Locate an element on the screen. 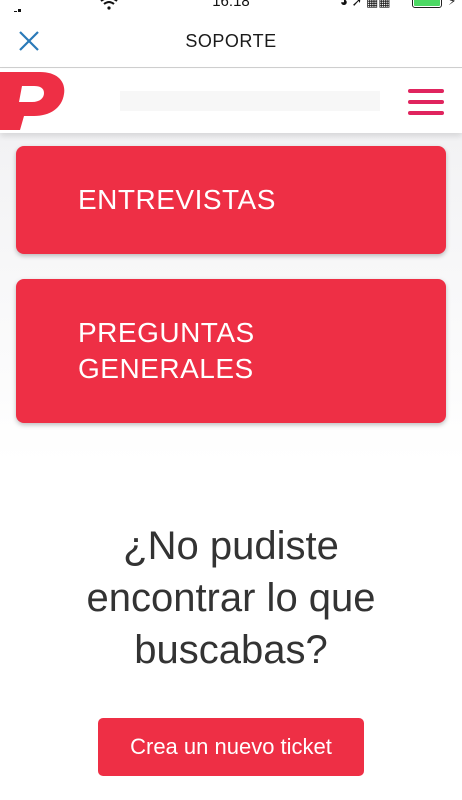 The width and height of the screenshot is (462, 800). hamburger-menu-icon is located at coordinates (426, 102).